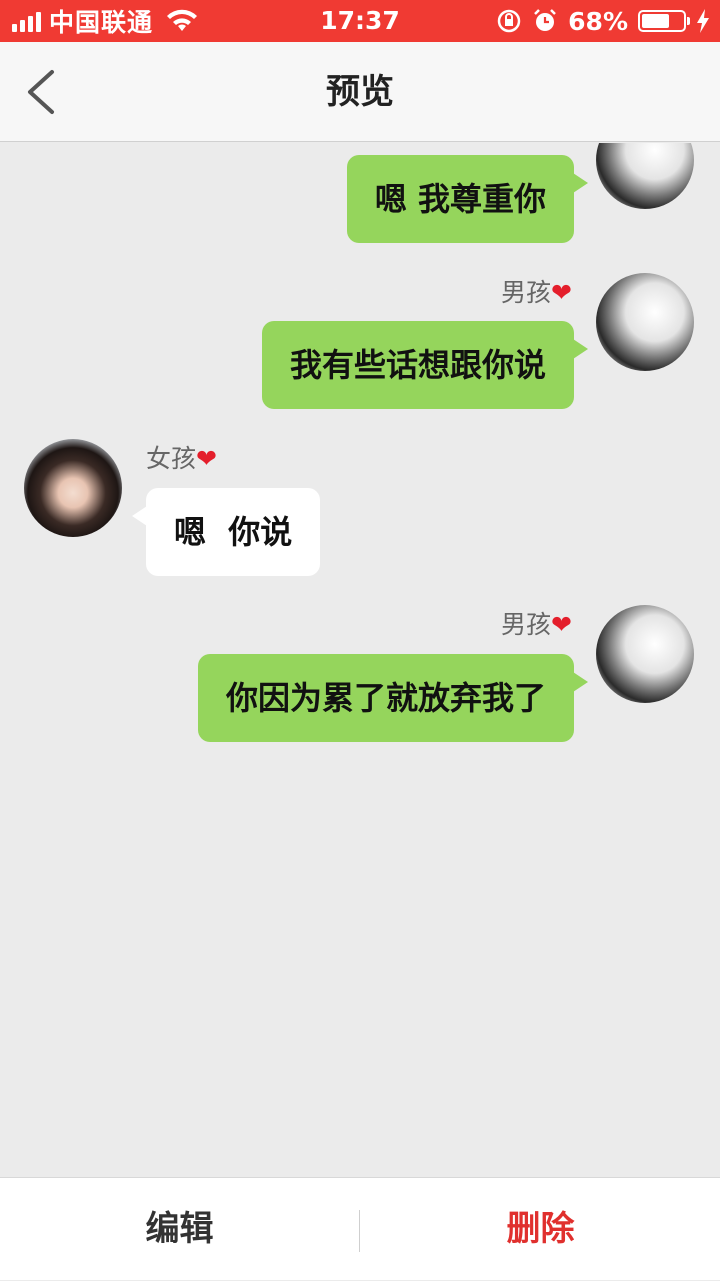 The width and height of the screenshot is (720, 1281). Describe the element at coordinates (171, 458) in the screenshot. I see `sender-name-text: 女孩` at that location.